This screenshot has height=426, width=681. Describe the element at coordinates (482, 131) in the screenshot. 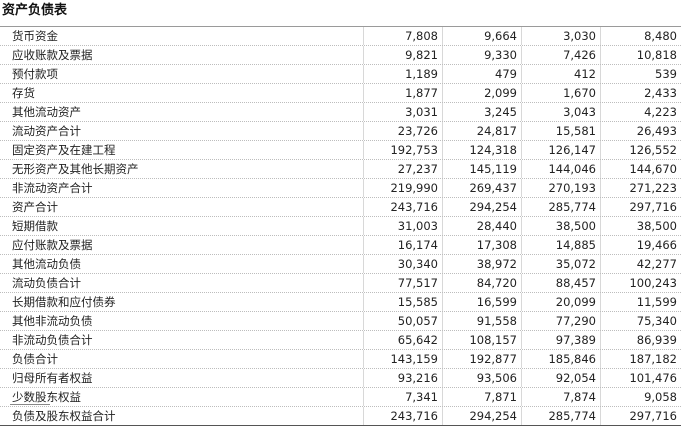

I see `value-cell: 24,817` at that location.